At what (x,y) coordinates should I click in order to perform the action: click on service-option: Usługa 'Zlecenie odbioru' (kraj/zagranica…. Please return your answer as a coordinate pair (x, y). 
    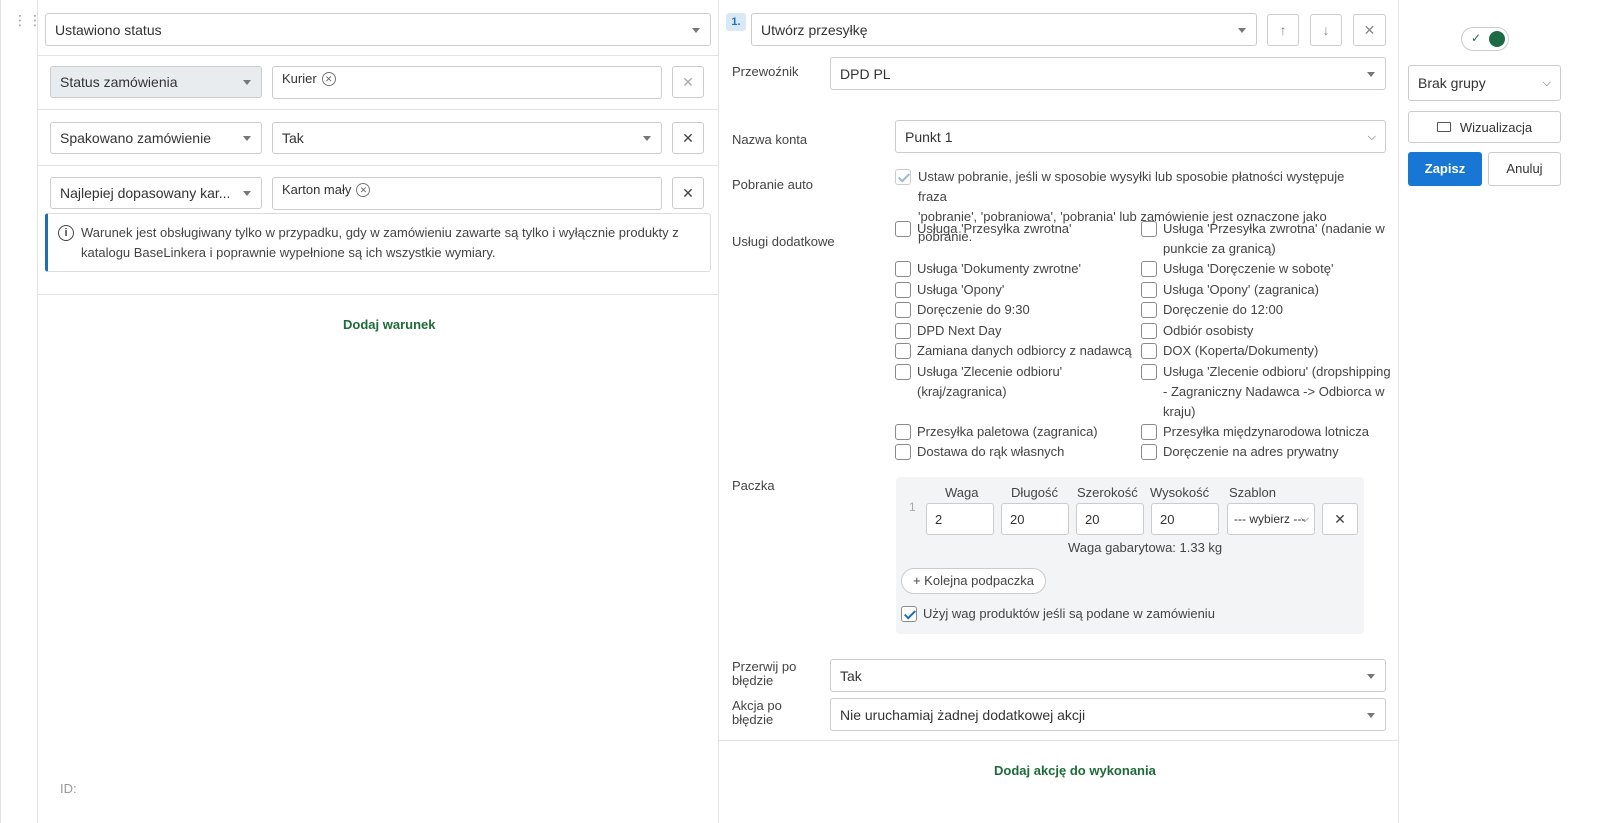
    Looking at the image, I should click on (978, 382).